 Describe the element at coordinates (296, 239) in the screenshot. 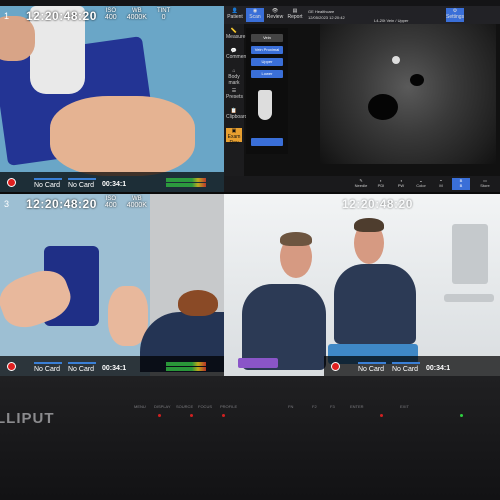

I see `presenter-left-hair` at that location.